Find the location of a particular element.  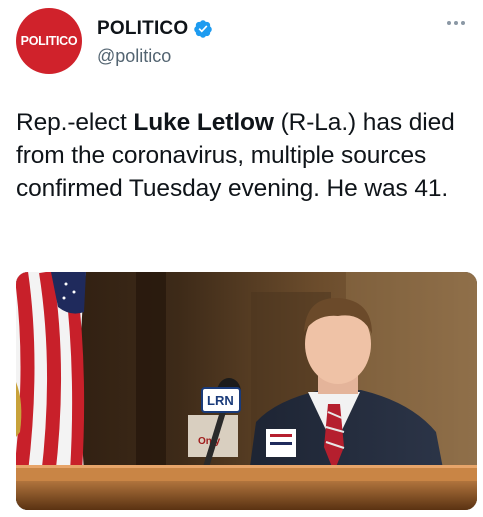

tweet-text-before: Rep.-elect is located at coordinates (75, 122).